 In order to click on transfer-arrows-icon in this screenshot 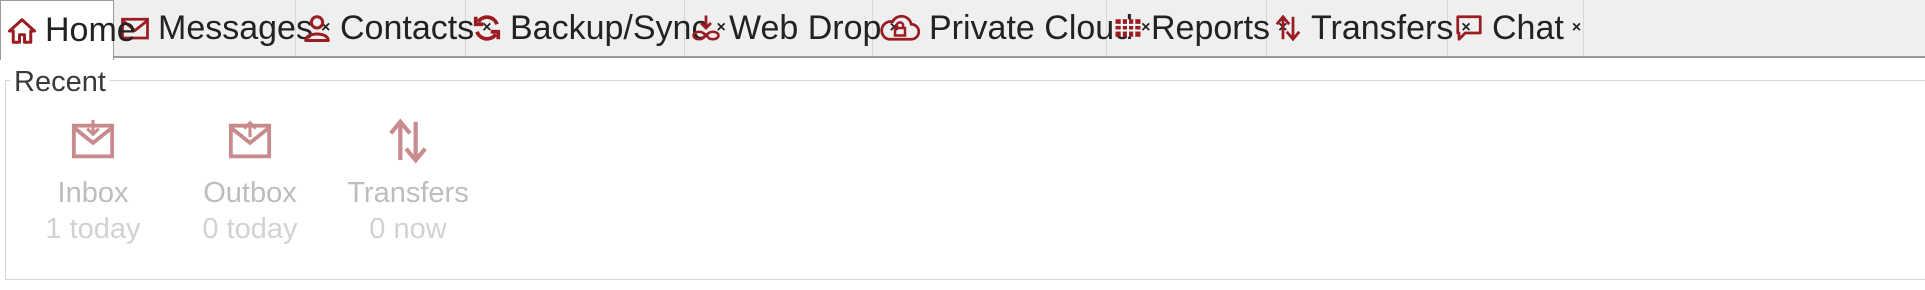, I will do `click(1288, 28)`.